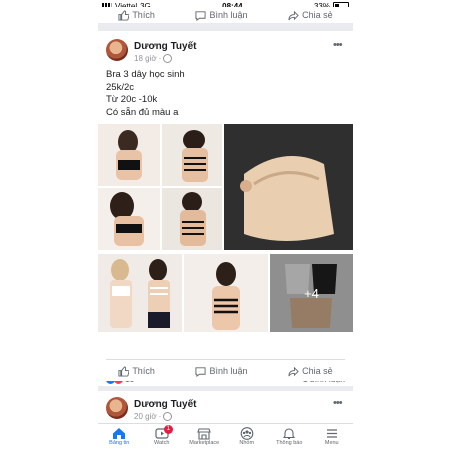  I want to click on divider, so click(225, 359).